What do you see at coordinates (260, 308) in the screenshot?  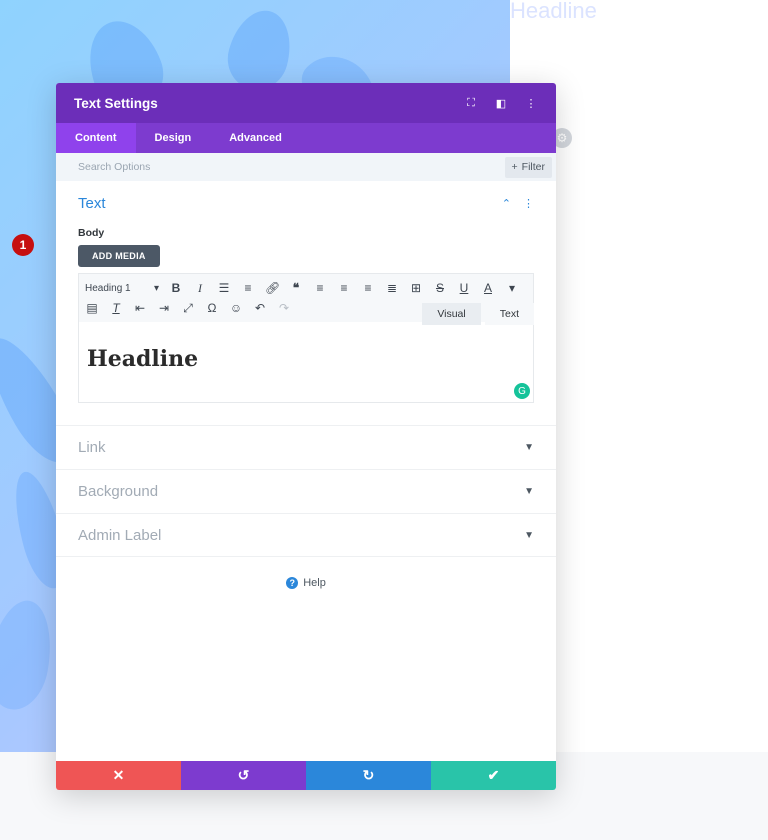 I see `undo-icon: ↶` at bounding box center [260, 308].